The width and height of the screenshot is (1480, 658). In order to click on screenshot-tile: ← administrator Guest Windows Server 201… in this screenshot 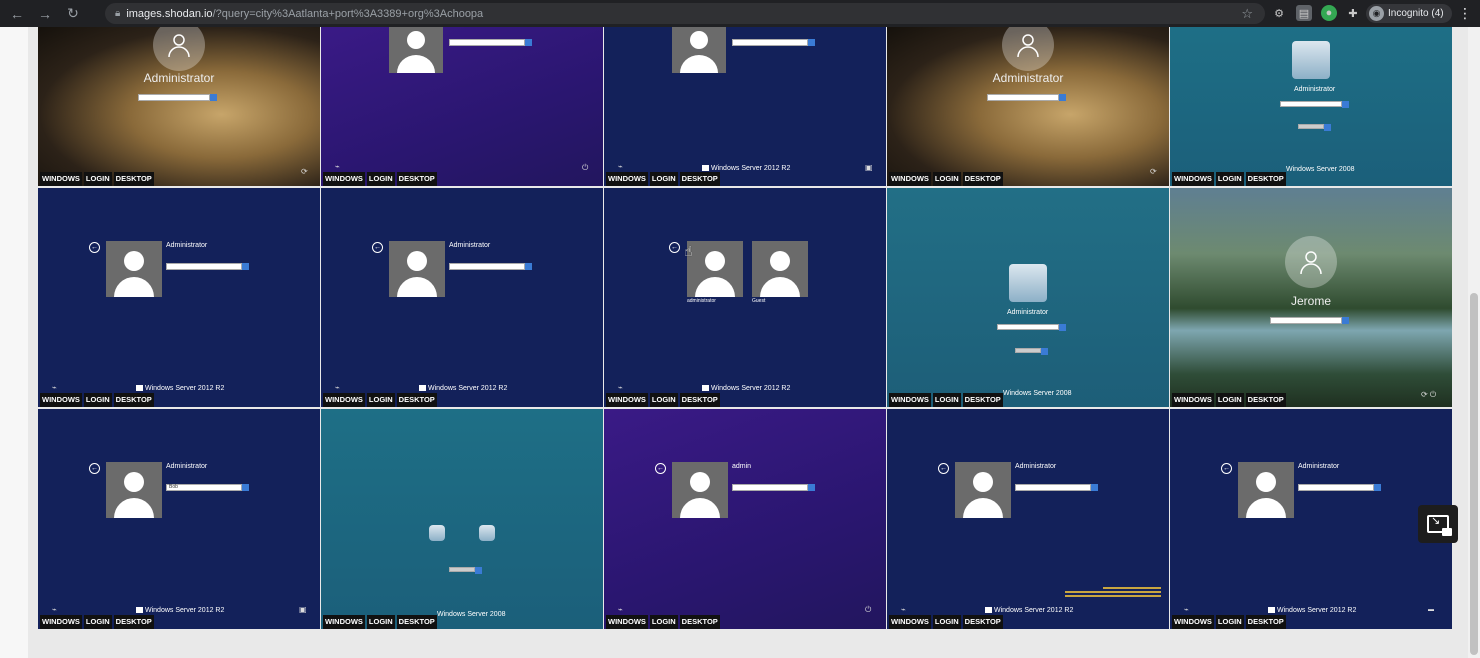, I will do `click(745, 297)`.